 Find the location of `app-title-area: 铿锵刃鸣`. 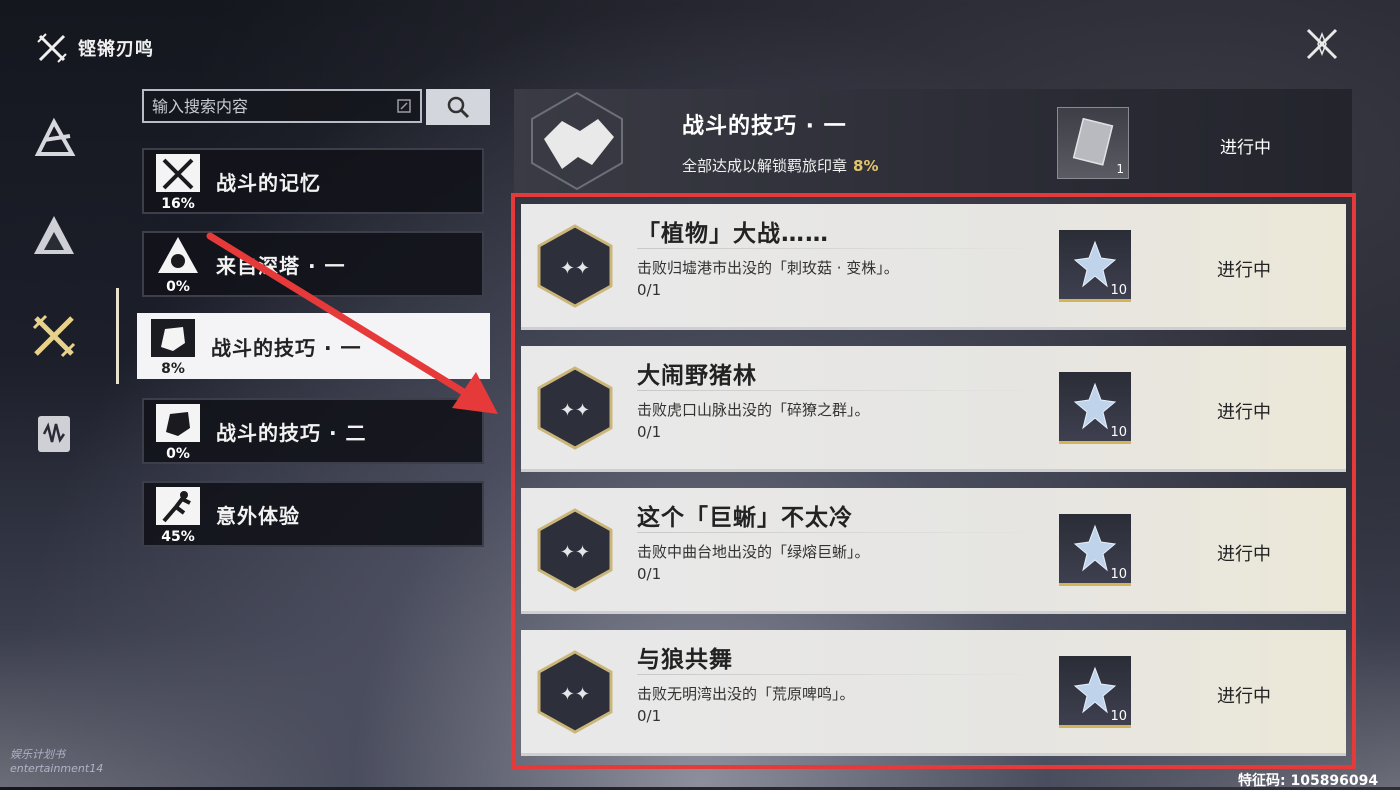

app-title-area: 铿锵刃鸣 is located at coordinates (95, 48).